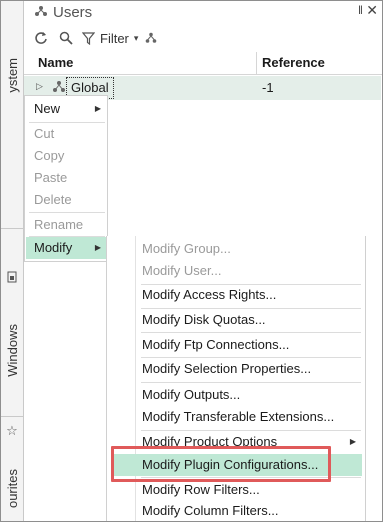 The height and width of the screenshot is (522, 383). What do you see at coordinates (12, 75) in the screenshot?
I see `tab-system: ystem` at bounding box center [12, 75].